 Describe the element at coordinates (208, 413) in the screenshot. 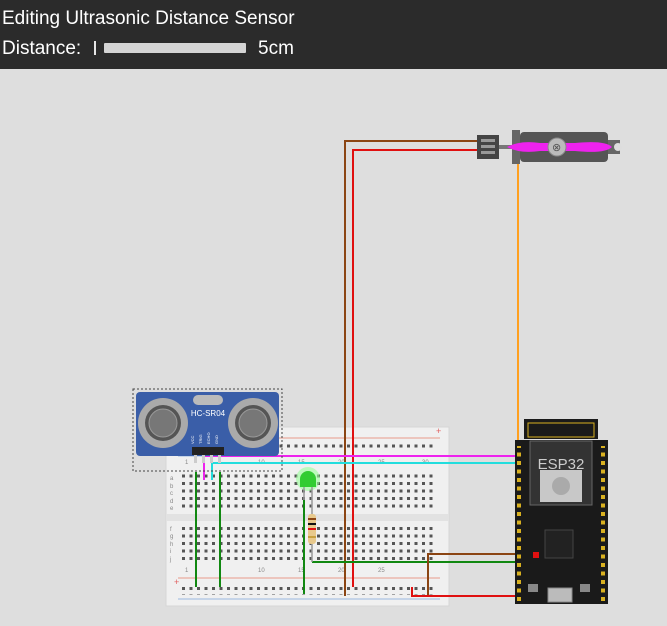

I see `sensor-label: HC-SR04` at that location.